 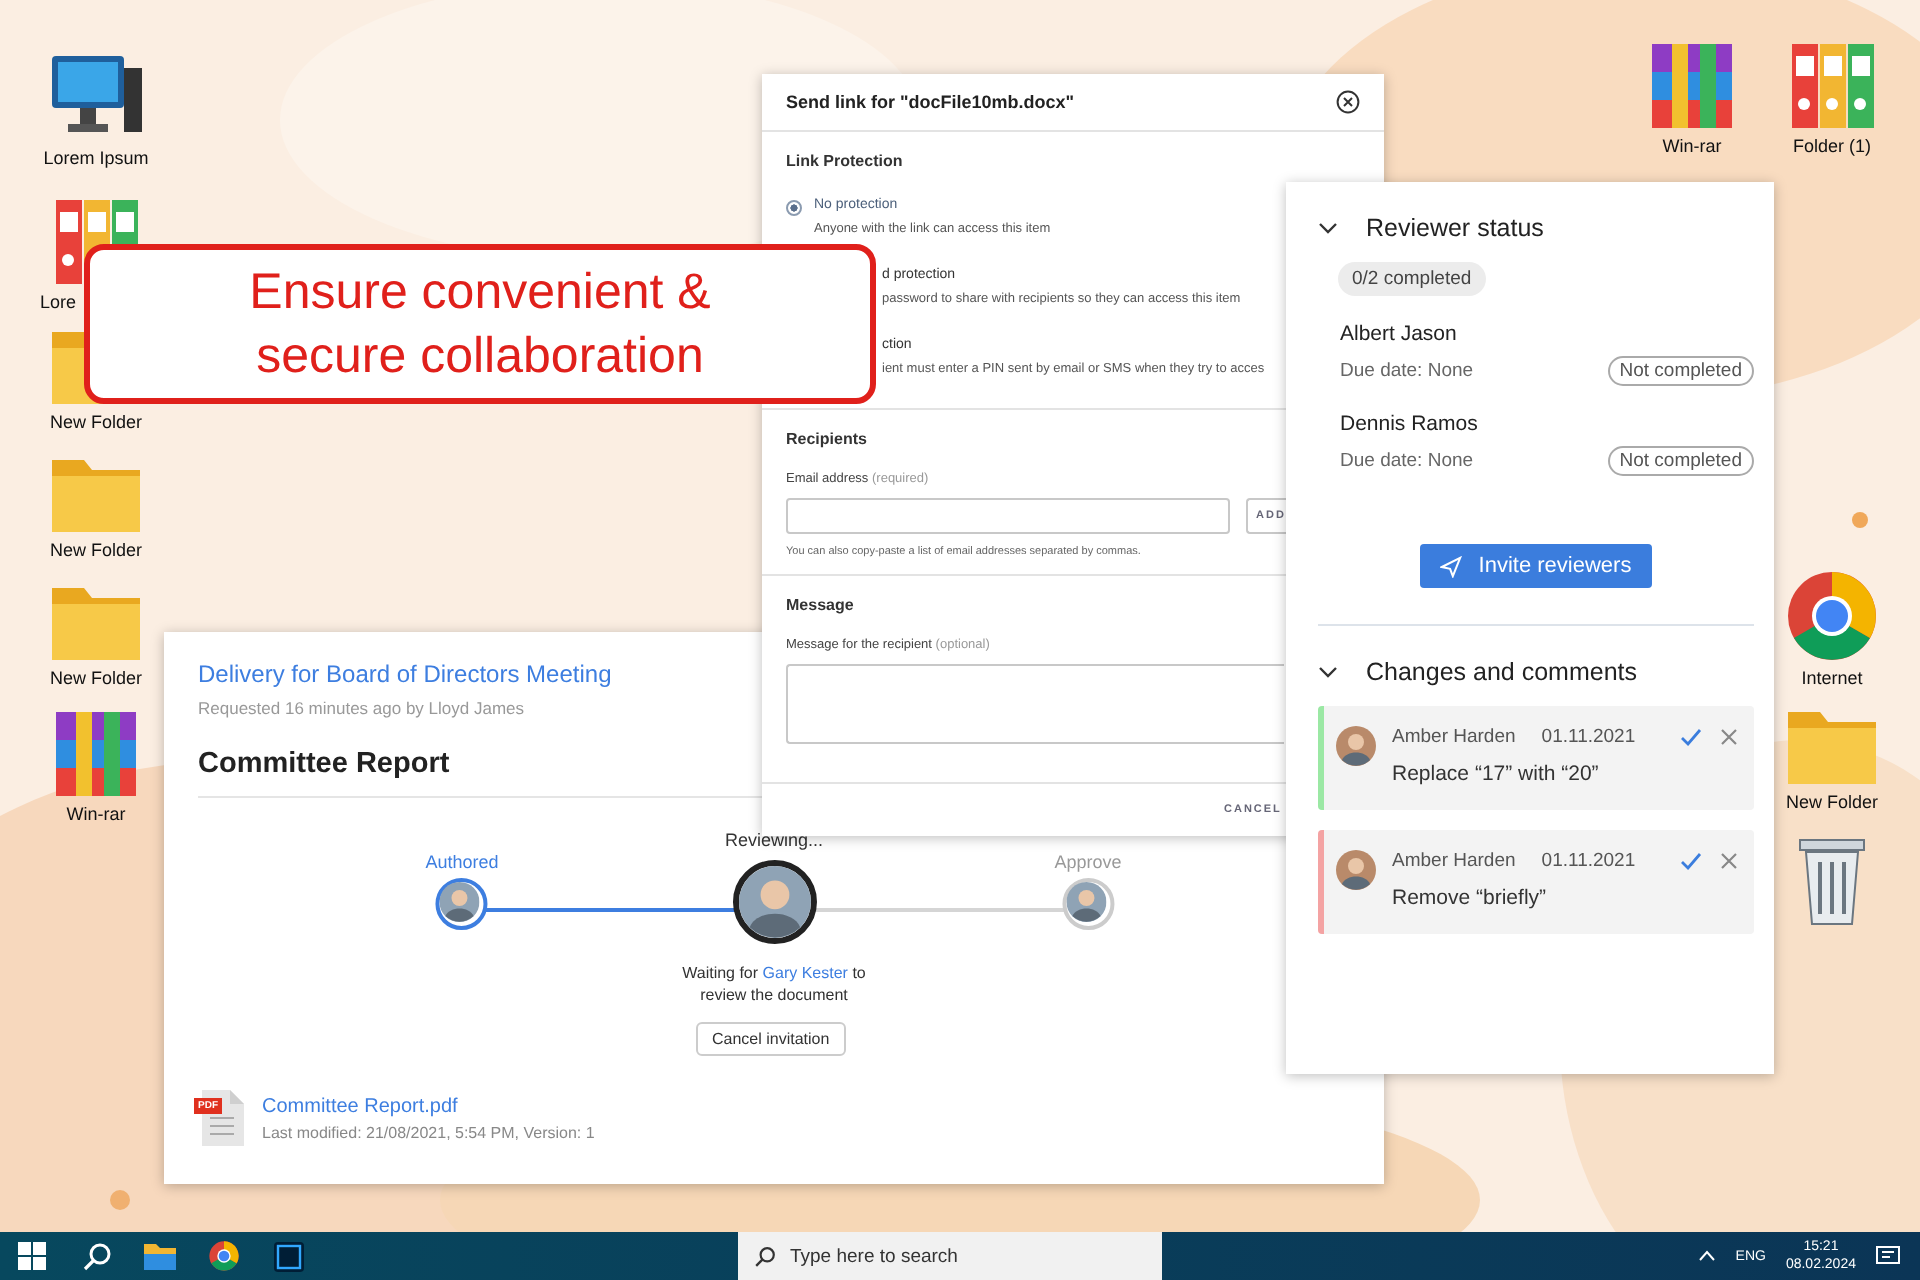 What do you see at coordinates (1412, 279) in the screenshot?
I see `progress-chip: 0/2 completed` at bounding box center [1412, 279].